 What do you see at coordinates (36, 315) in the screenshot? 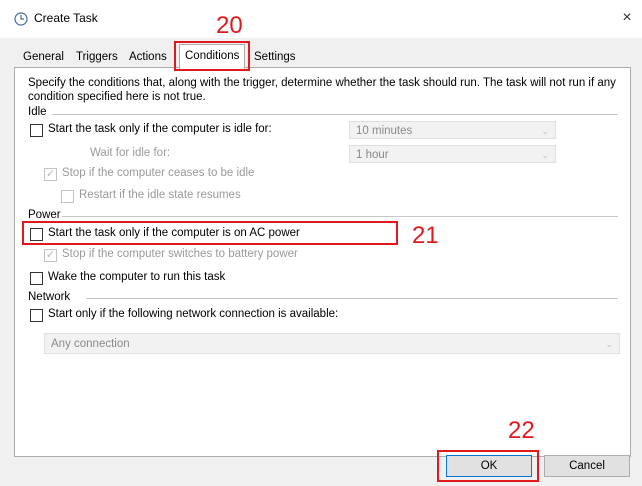
I see `network-checkbox` at bounding box center [36, 315].